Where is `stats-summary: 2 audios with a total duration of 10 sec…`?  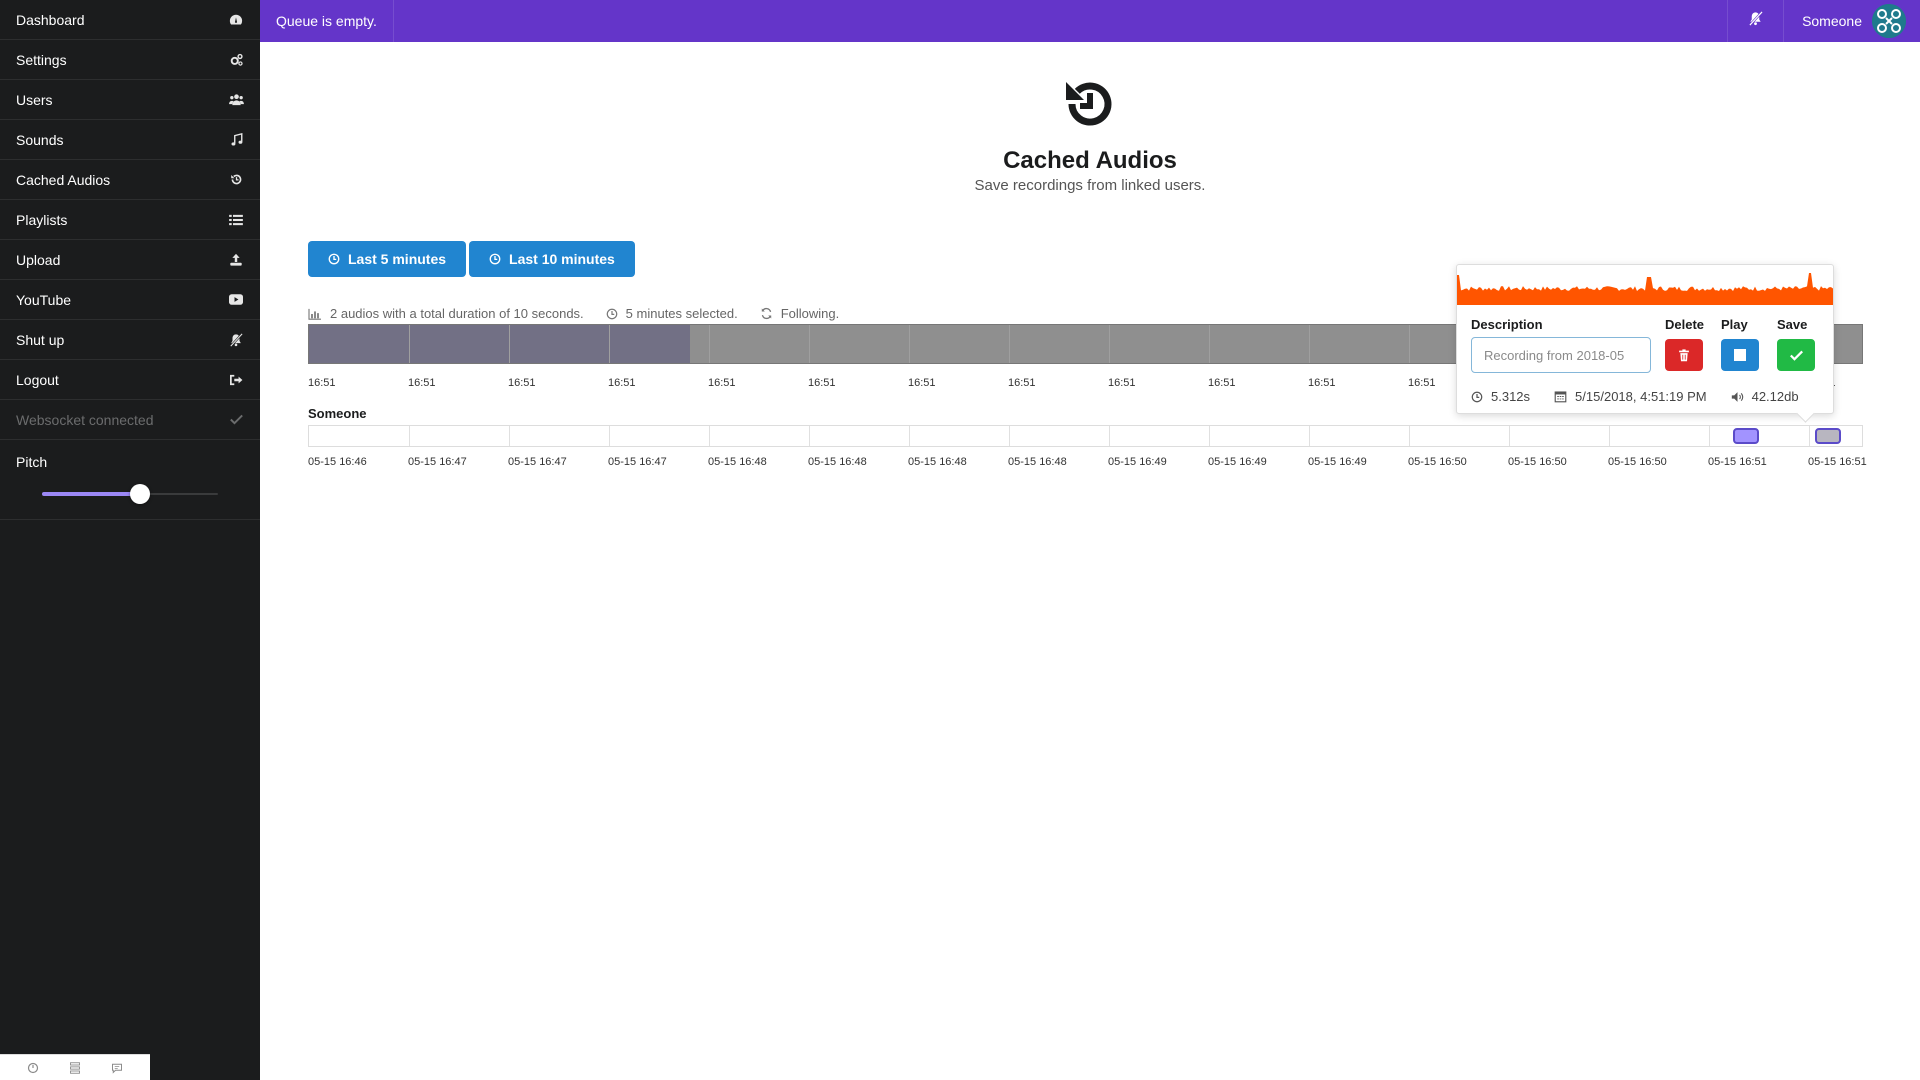 stats-summary: 2 audios with a total duration of 10 sec… is located at coordinates (446, 313).